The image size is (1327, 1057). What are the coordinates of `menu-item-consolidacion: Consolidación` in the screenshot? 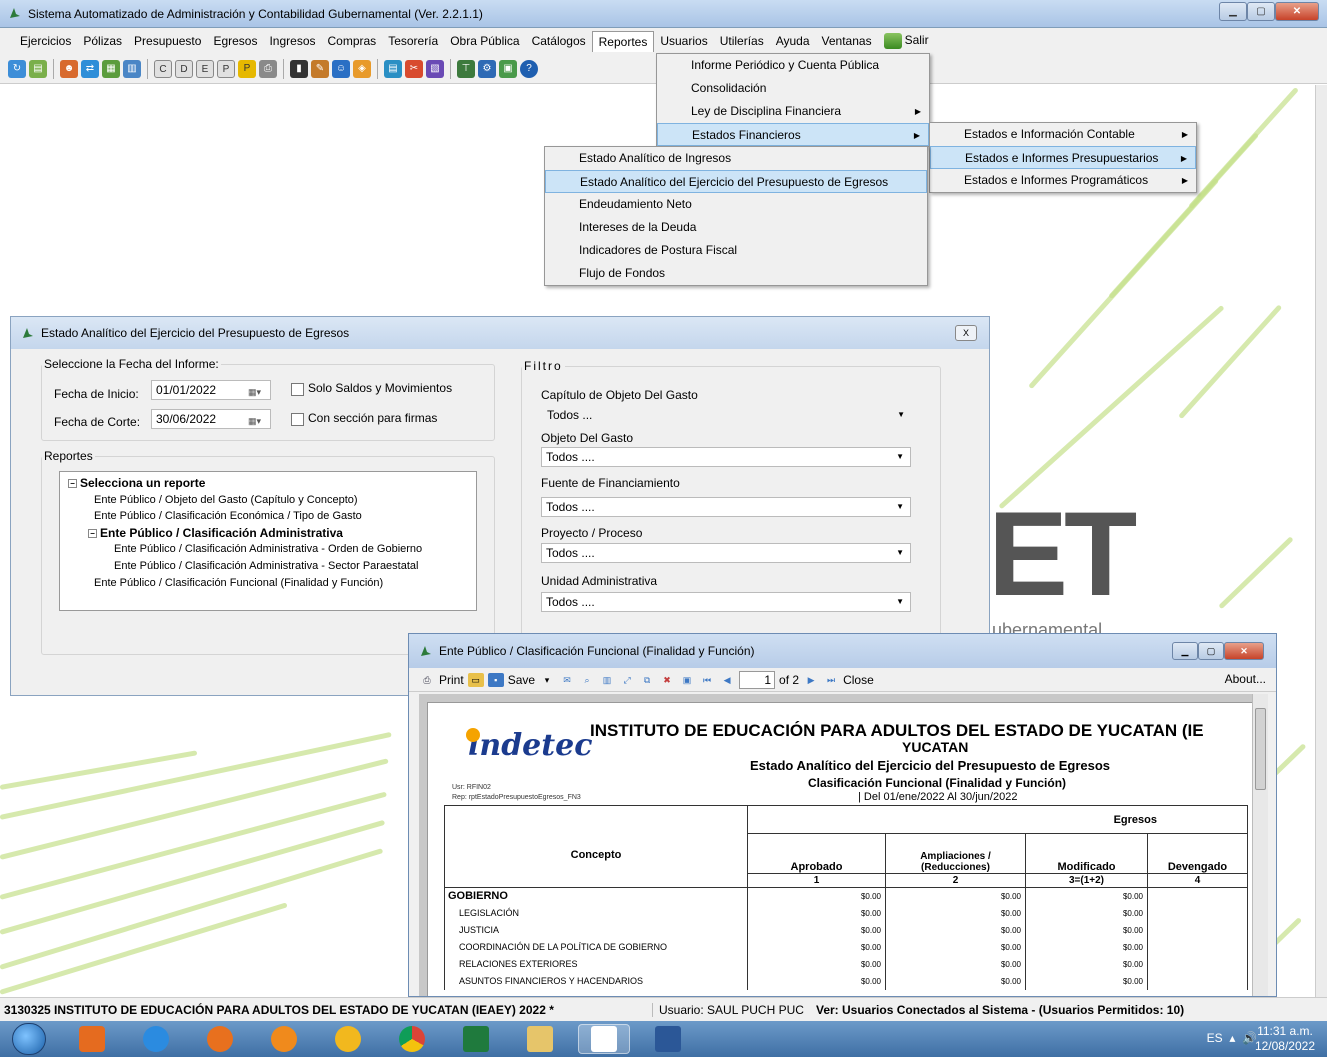 It's located at (793, 88).